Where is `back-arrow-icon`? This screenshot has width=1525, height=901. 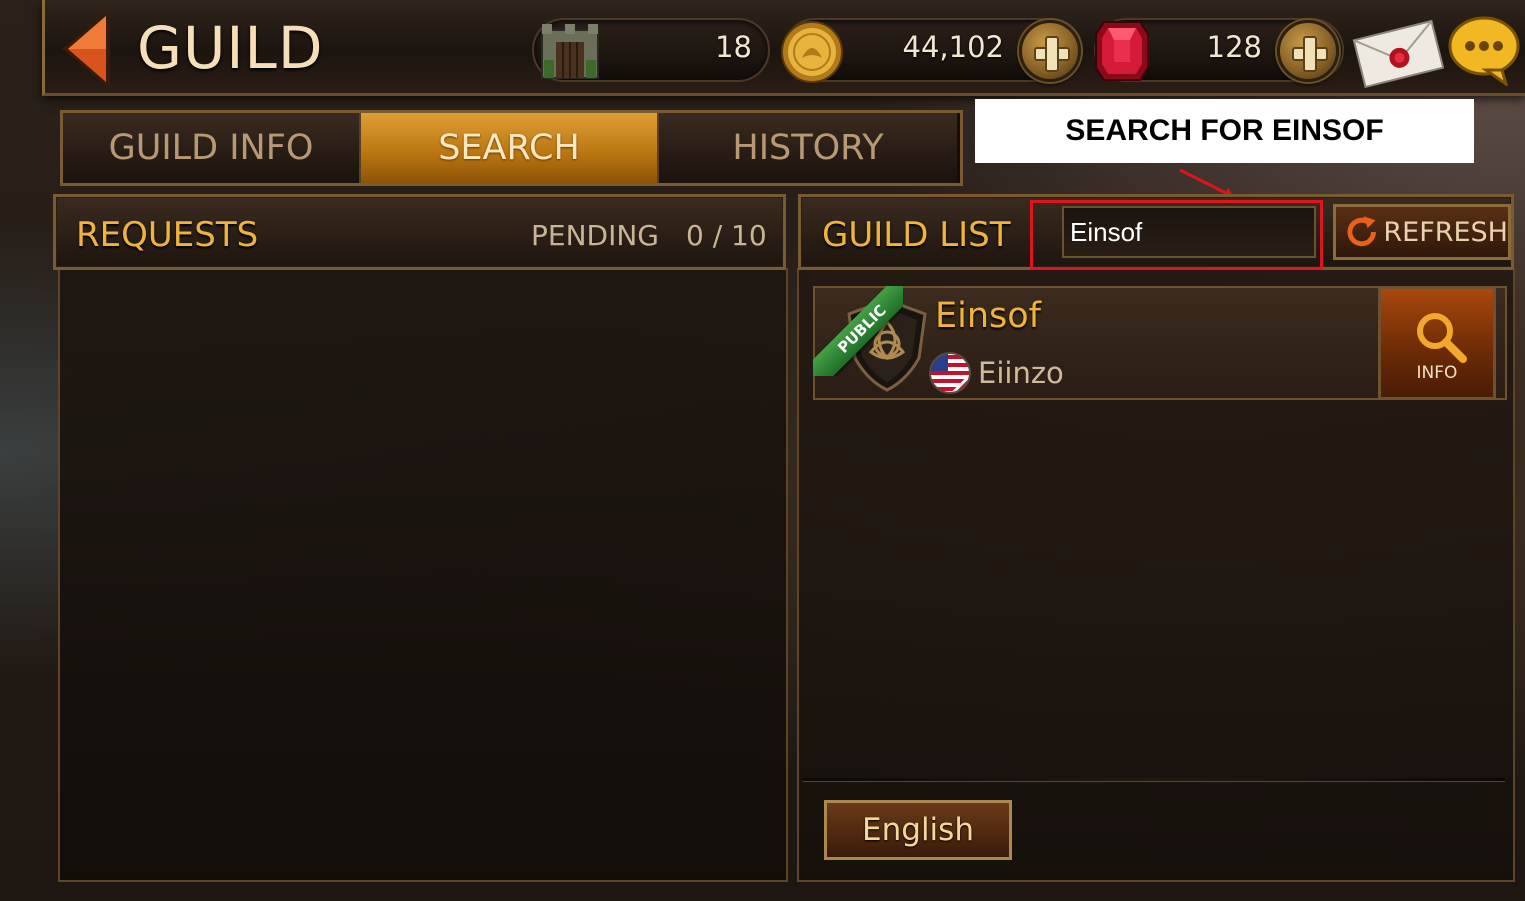 back-arrow-icon is located at coordinates (86, 49).